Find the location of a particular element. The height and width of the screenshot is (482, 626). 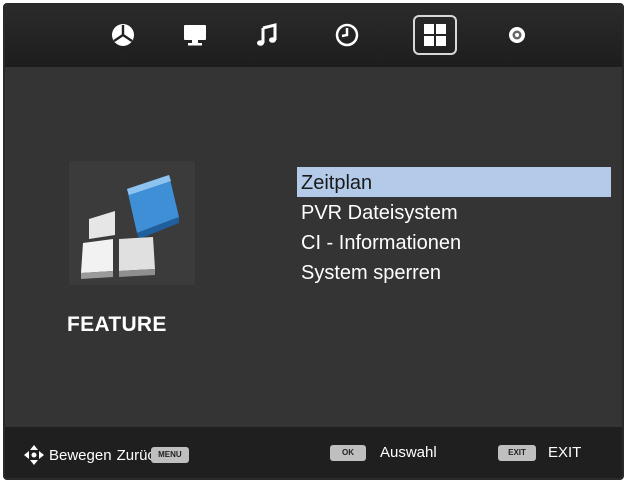

category-tab-bar is located at coordinates (313, 36).